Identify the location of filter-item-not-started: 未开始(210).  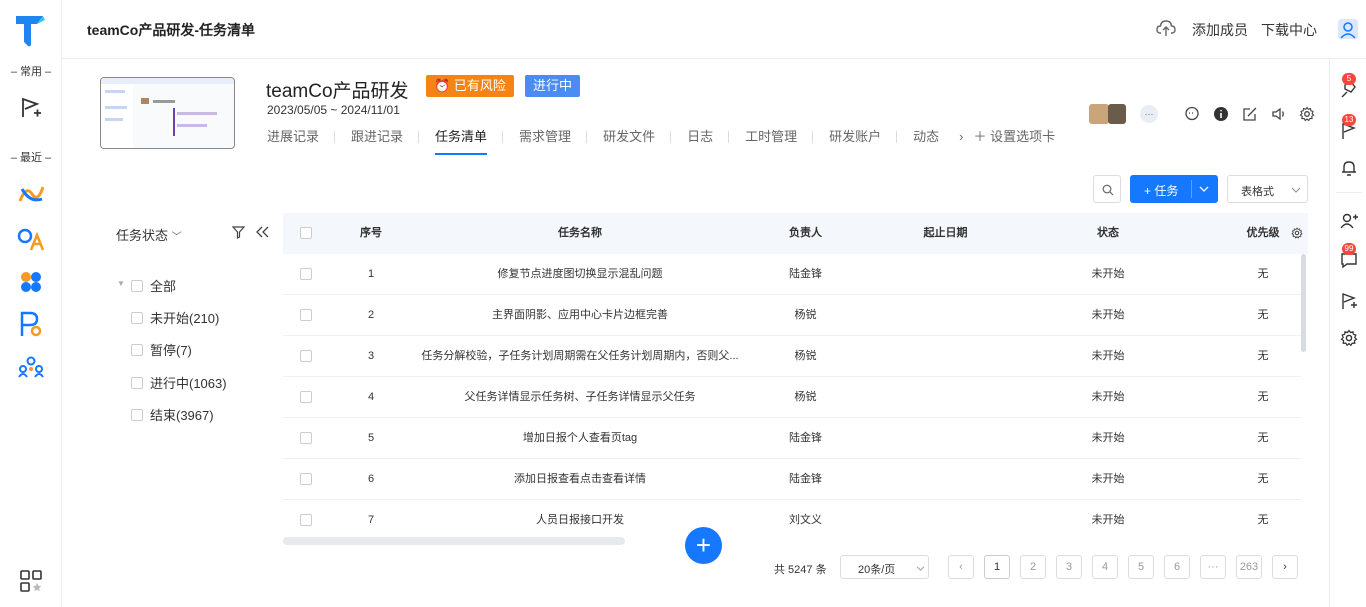
(175, 317).